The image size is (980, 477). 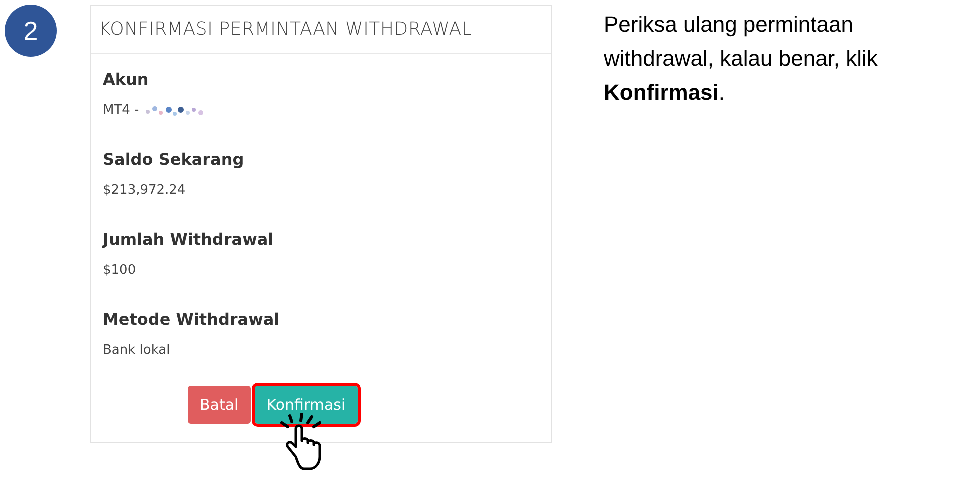 I want to click on field-value: MT4 -, so click(x=121, y=110).